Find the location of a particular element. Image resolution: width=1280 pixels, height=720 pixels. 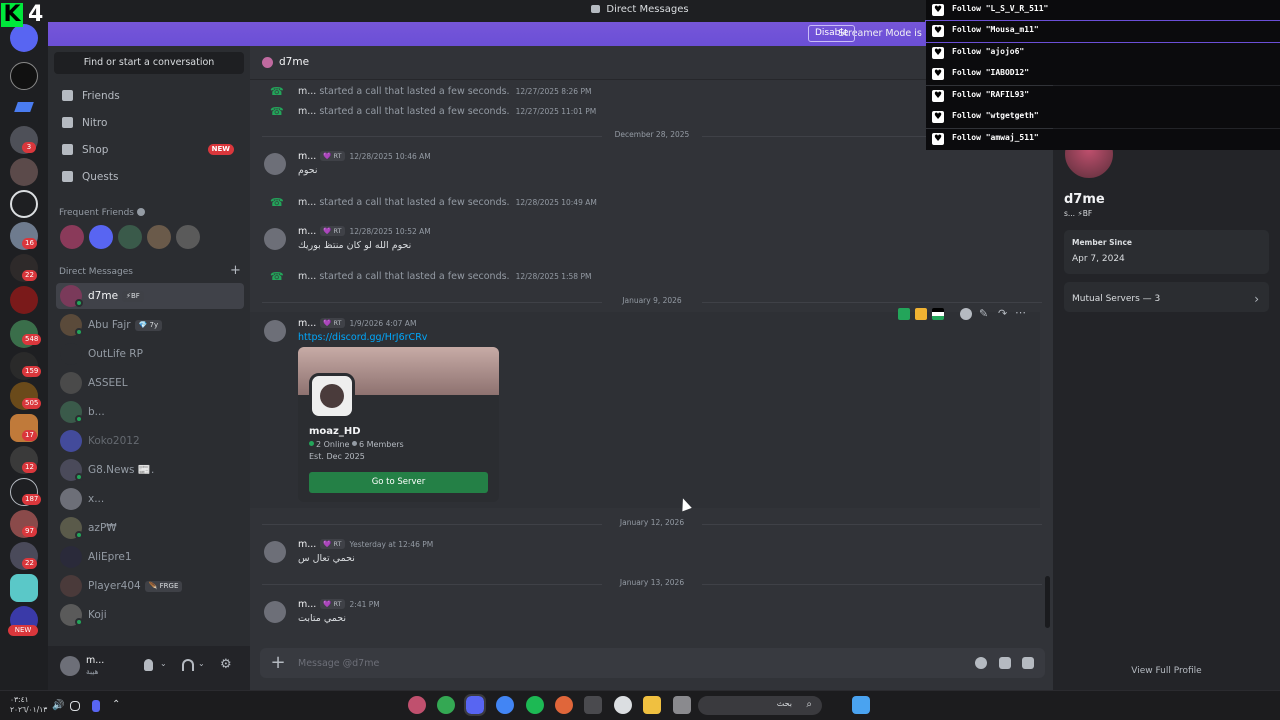

nav-nitro: Nitro is located at coordinates (150, 123).